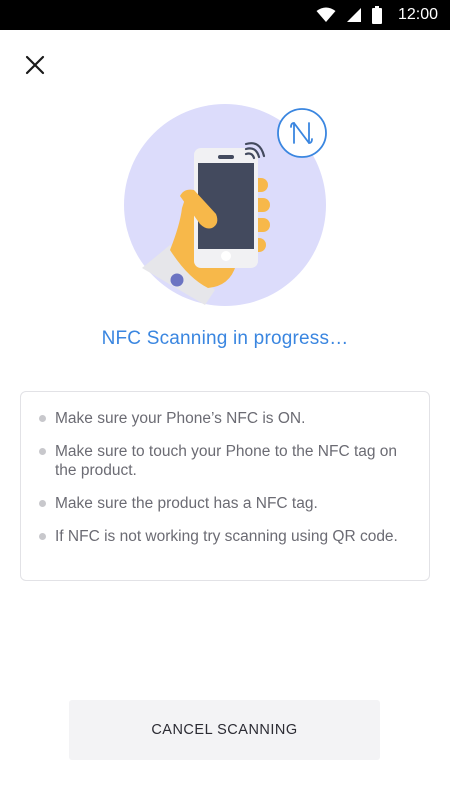  What do you see at coordinates (227, 207) in the screenshot?
I see `nfc-illustration` at bounding box center [227, 207].